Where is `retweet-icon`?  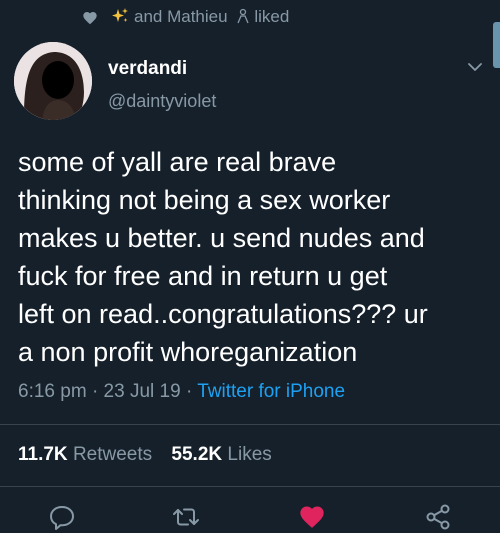 retweet-icon is located at coordinates (186, 517).